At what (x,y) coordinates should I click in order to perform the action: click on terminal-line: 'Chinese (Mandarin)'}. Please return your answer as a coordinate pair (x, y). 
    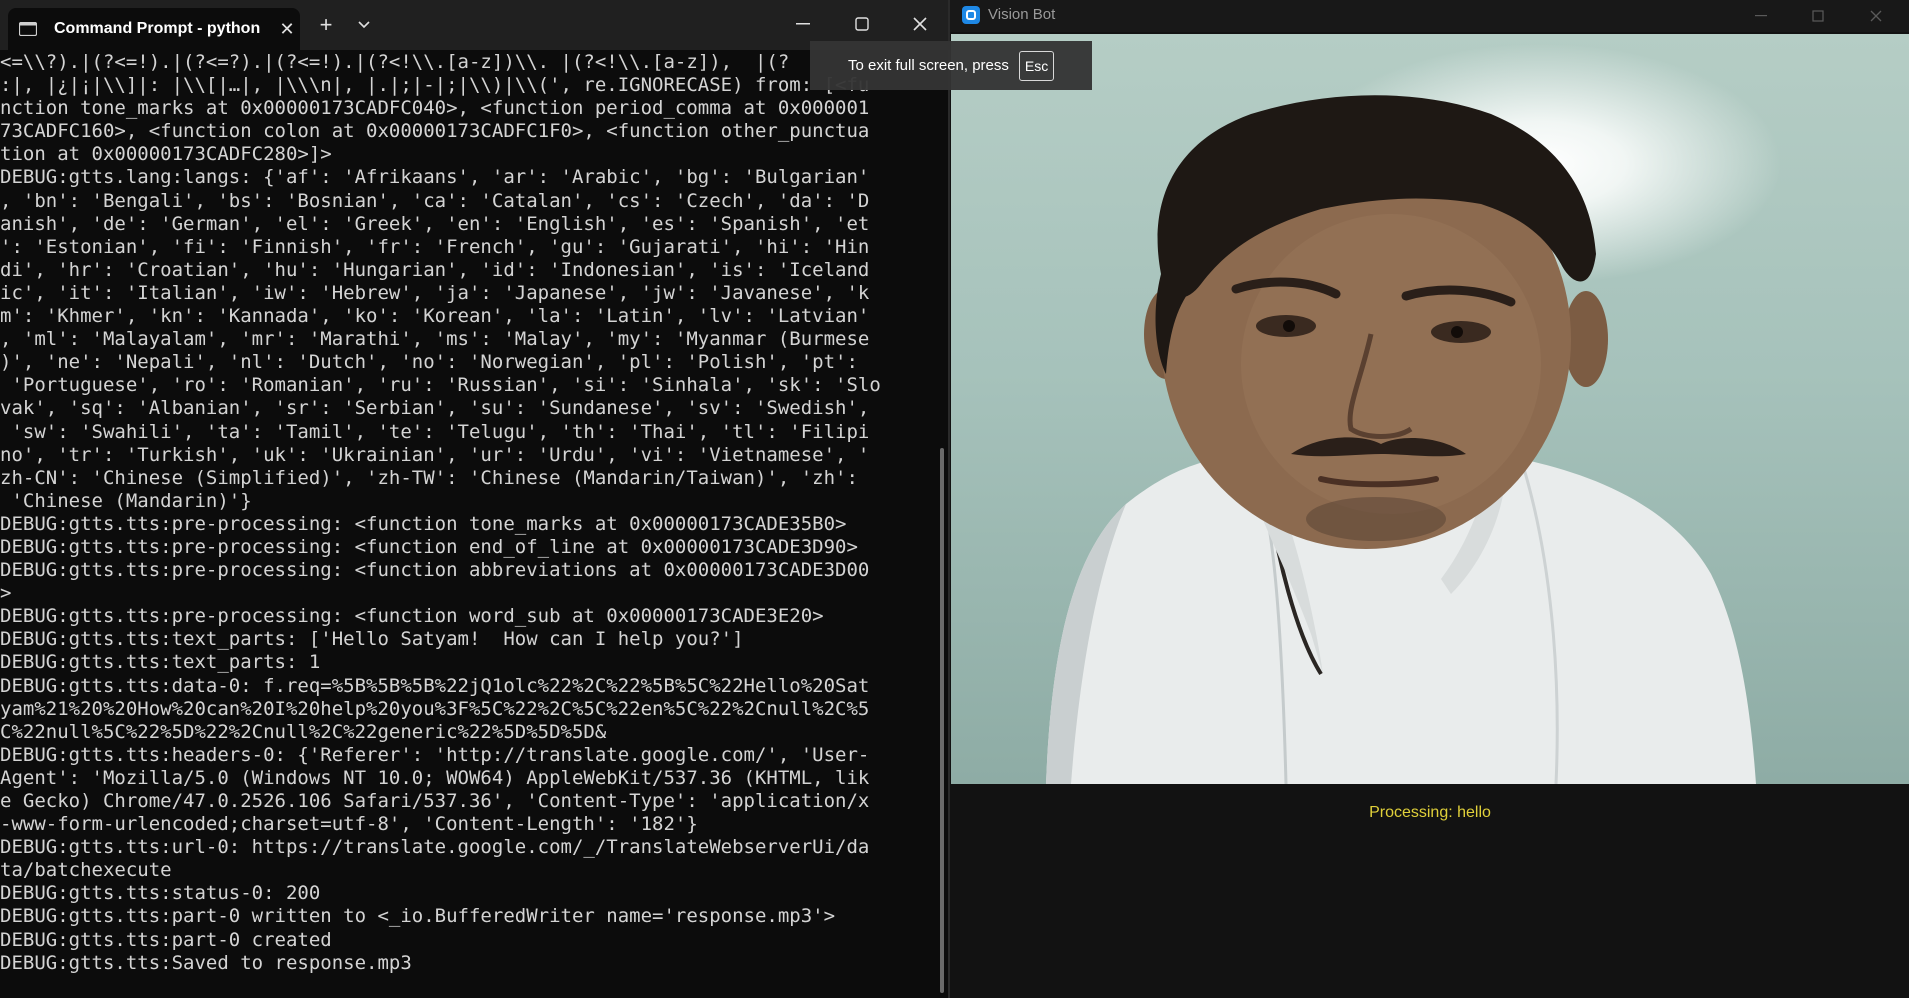
    Looking at the image, I should click on (126, 500).